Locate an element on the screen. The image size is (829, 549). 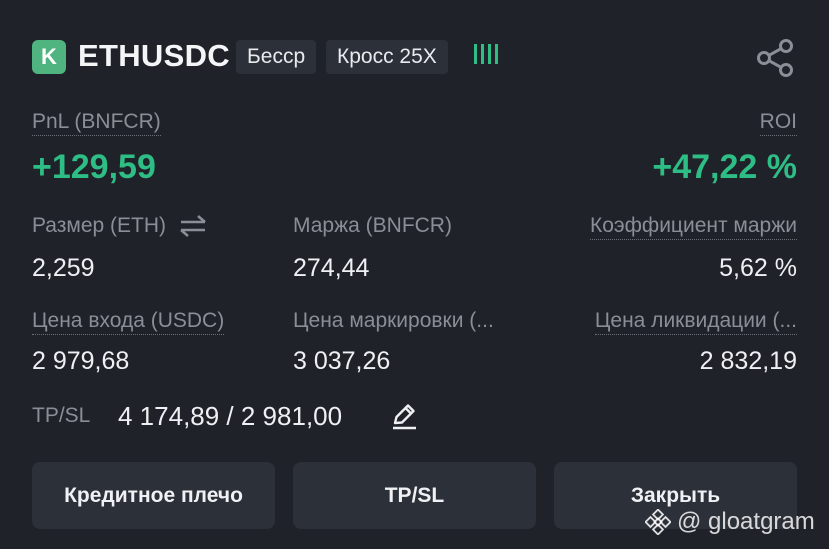
size-value: 2,259 is located at coordinates (63, 268).